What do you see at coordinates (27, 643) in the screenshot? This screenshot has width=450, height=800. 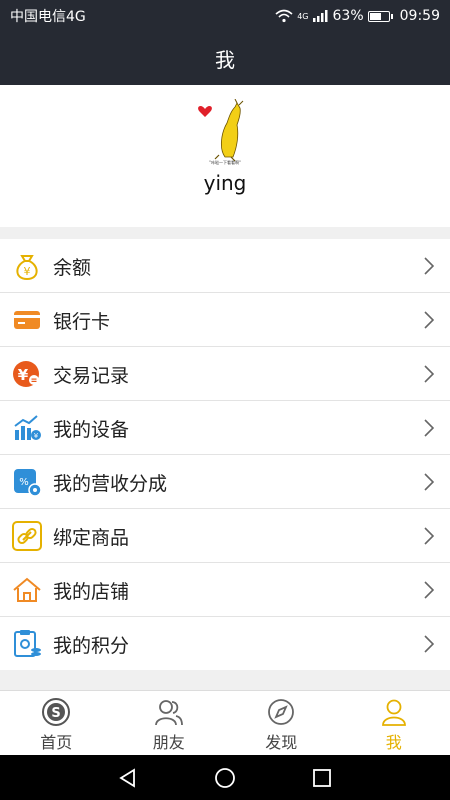 I see `points-icon` at bounding box center [27, 643].